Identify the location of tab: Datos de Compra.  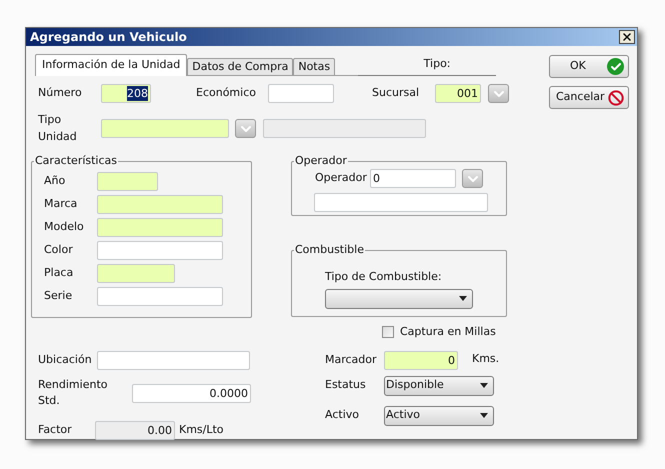
(240, 67).